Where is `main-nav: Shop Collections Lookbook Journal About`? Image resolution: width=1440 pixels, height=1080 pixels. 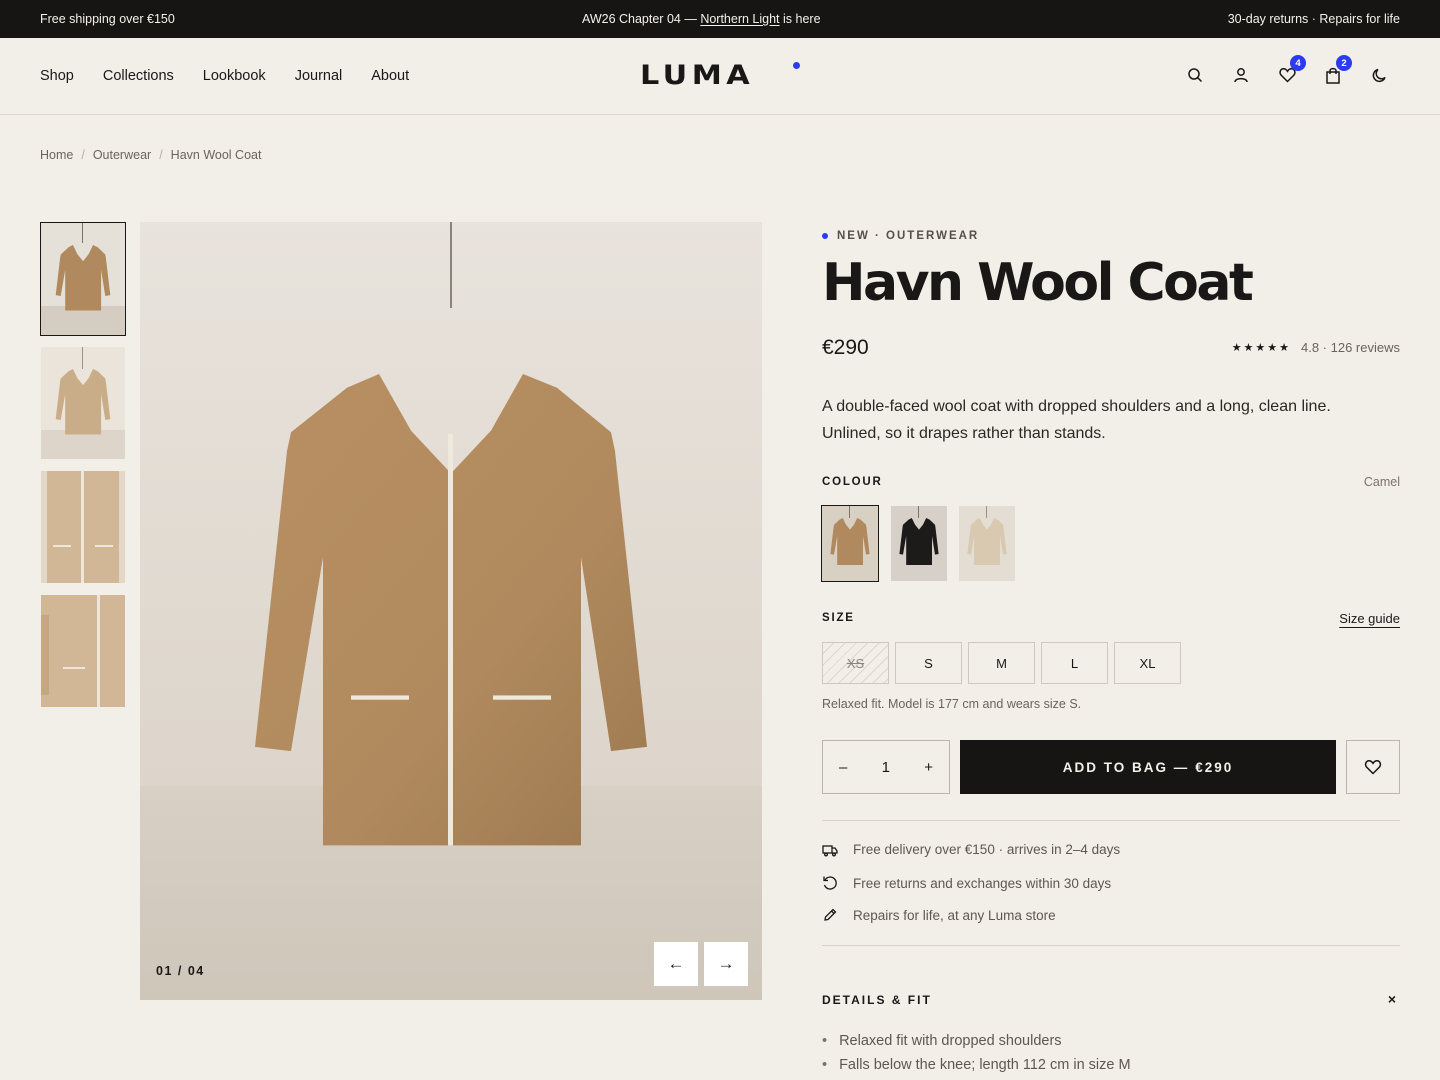
main-nav: Shop Collections Lookbook Journal About is located at coordinates (224, 76).